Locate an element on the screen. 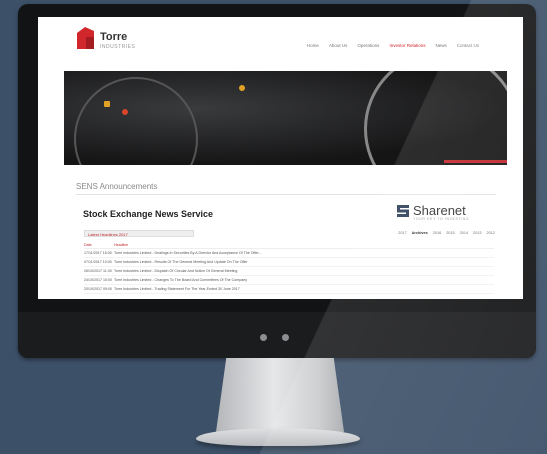 The height and width of the screenshot is (454, 547). year-links: 2017 Archives 2016 2015 2014 2013 2012 is located at coordinates (446, 233).